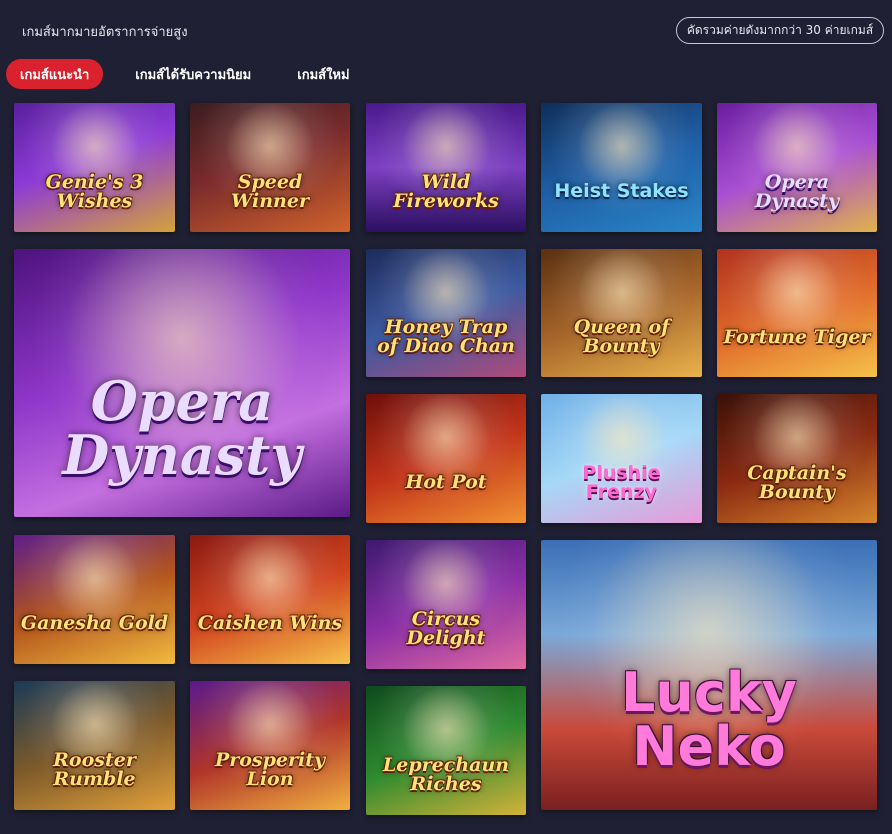 The image size is (892, 834). What do you see at coordinates (270, 167) in the screenshot?
I see `game-tile-speed-winner: Speed Winner` at bounding box center [270, 167].